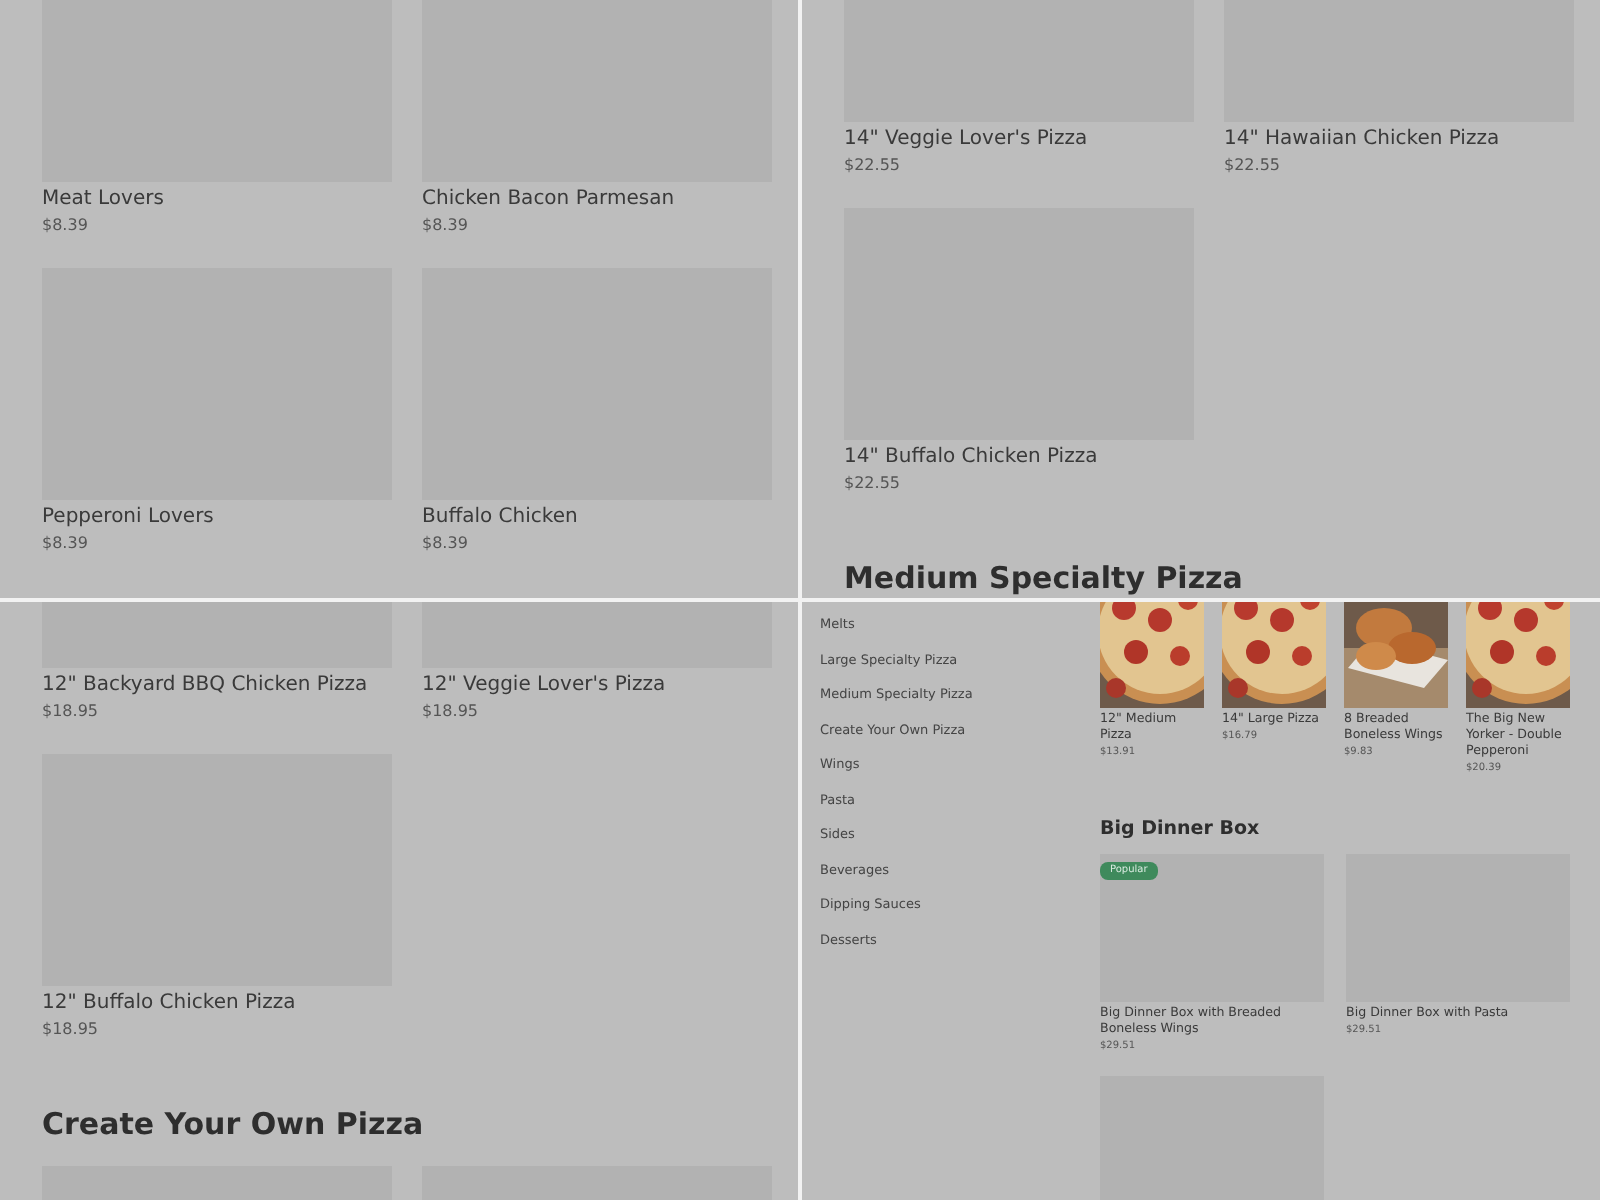  I want to click on item-name: 14" Hawaiian Chicken Pizza, so click(1399, 140).